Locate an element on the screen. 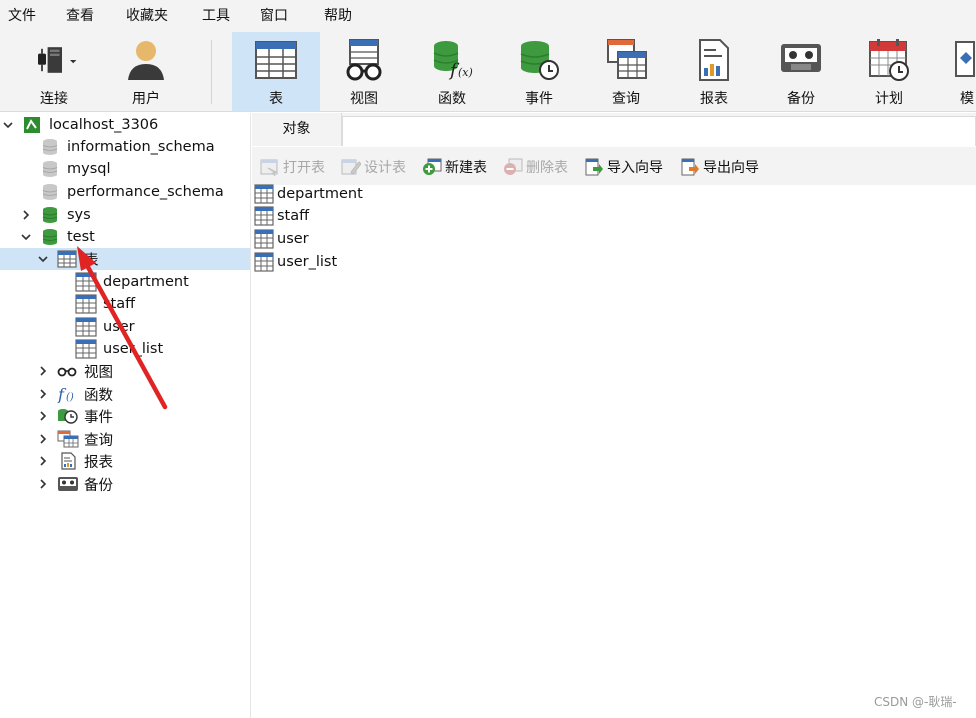  event-button: 事件 is located at coordinates (539, 71).